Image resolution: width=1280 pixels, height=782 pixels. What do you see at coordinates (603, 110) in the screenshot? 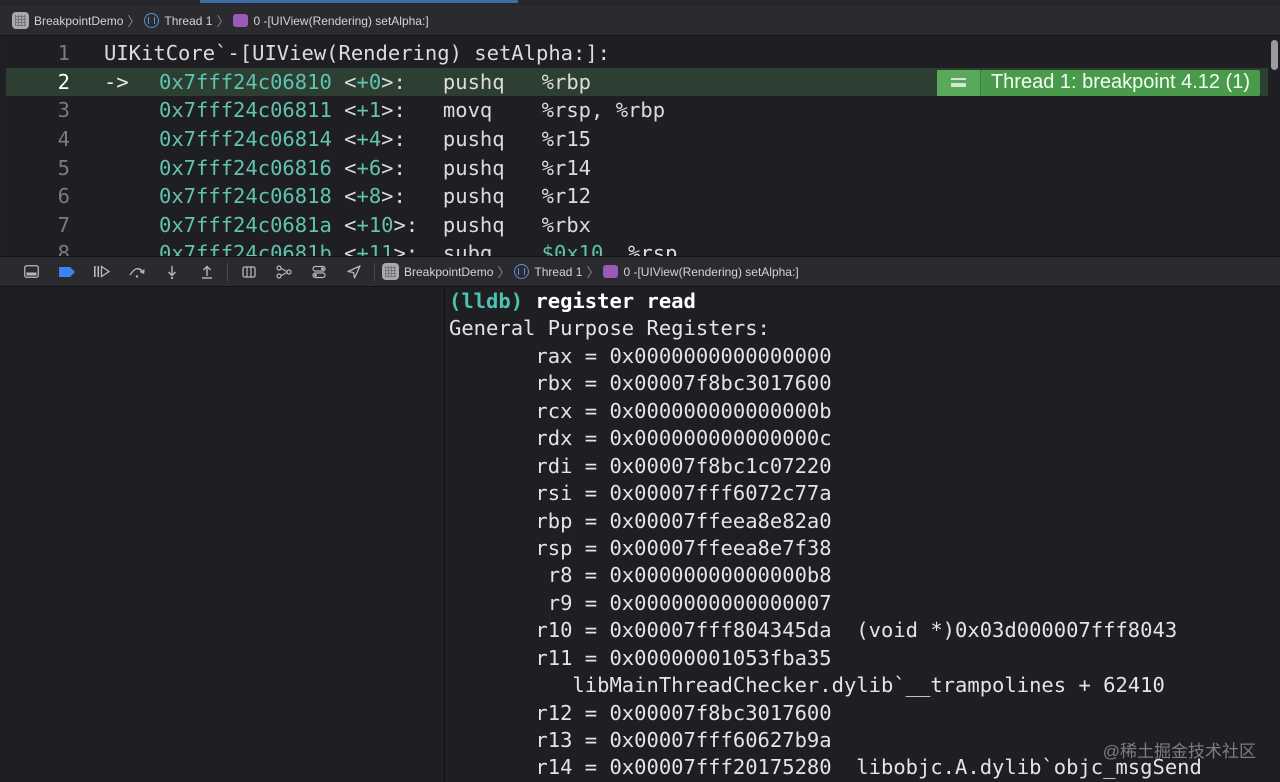
I see `operand: %rsp, %rbp` at bounding box center [603, 110].